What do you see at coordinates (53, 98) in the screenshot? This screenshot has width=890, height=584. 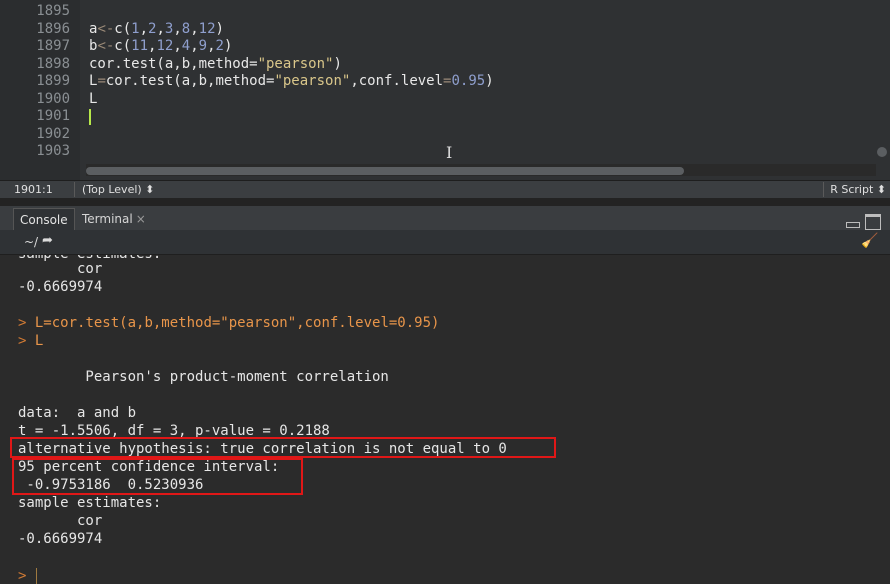 I see `line-number: 1900` at bounding box center [53, 98].